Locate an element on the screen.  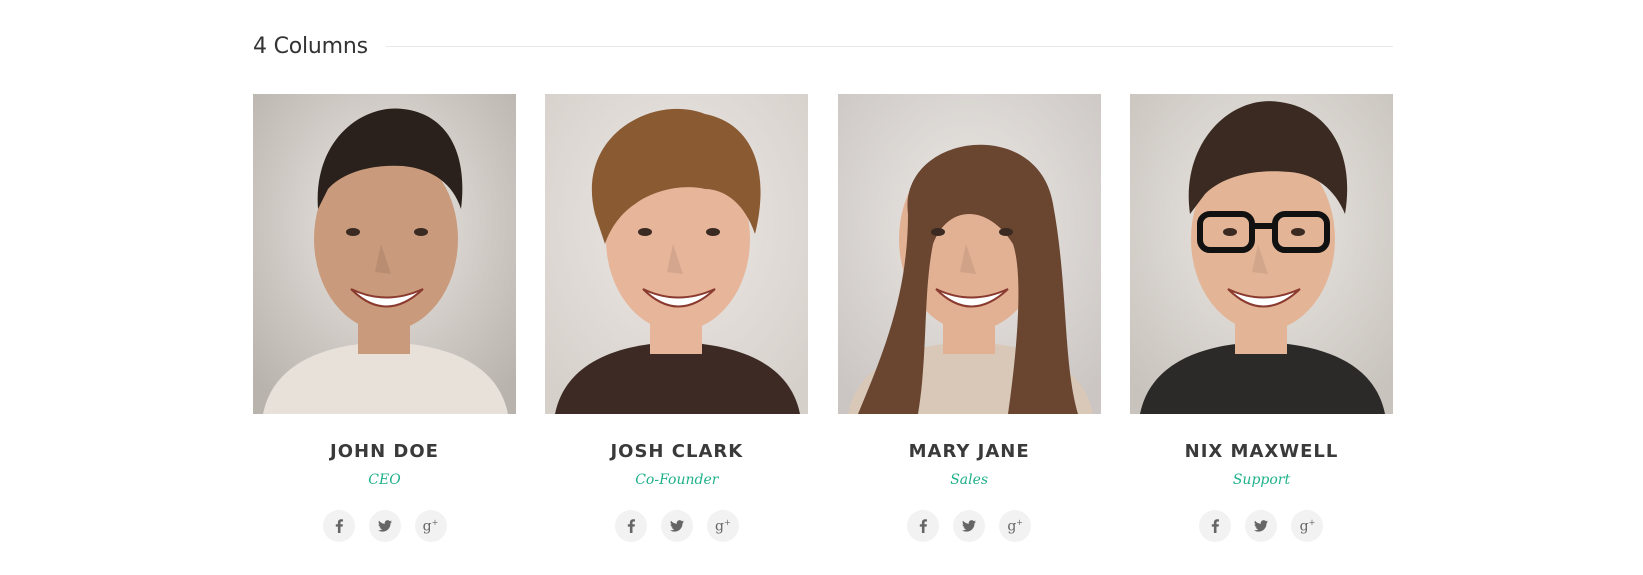
team-member-card: JOSH CLARK Co-Founder g+ is located at coordinates (677, 318).